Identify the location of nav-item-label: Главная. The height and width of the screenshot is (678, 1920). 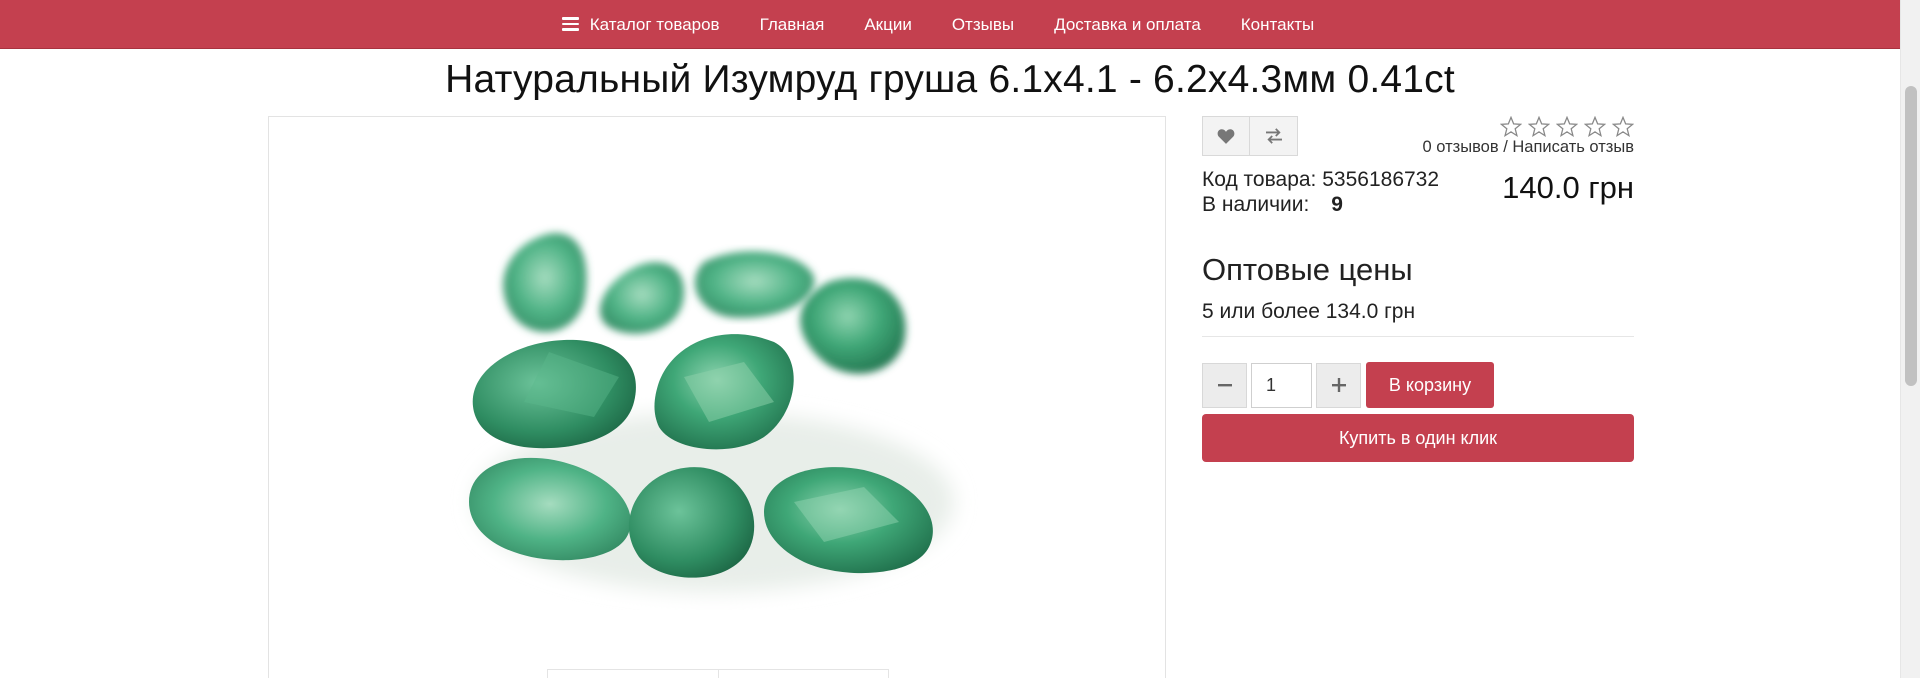
(792, 24).